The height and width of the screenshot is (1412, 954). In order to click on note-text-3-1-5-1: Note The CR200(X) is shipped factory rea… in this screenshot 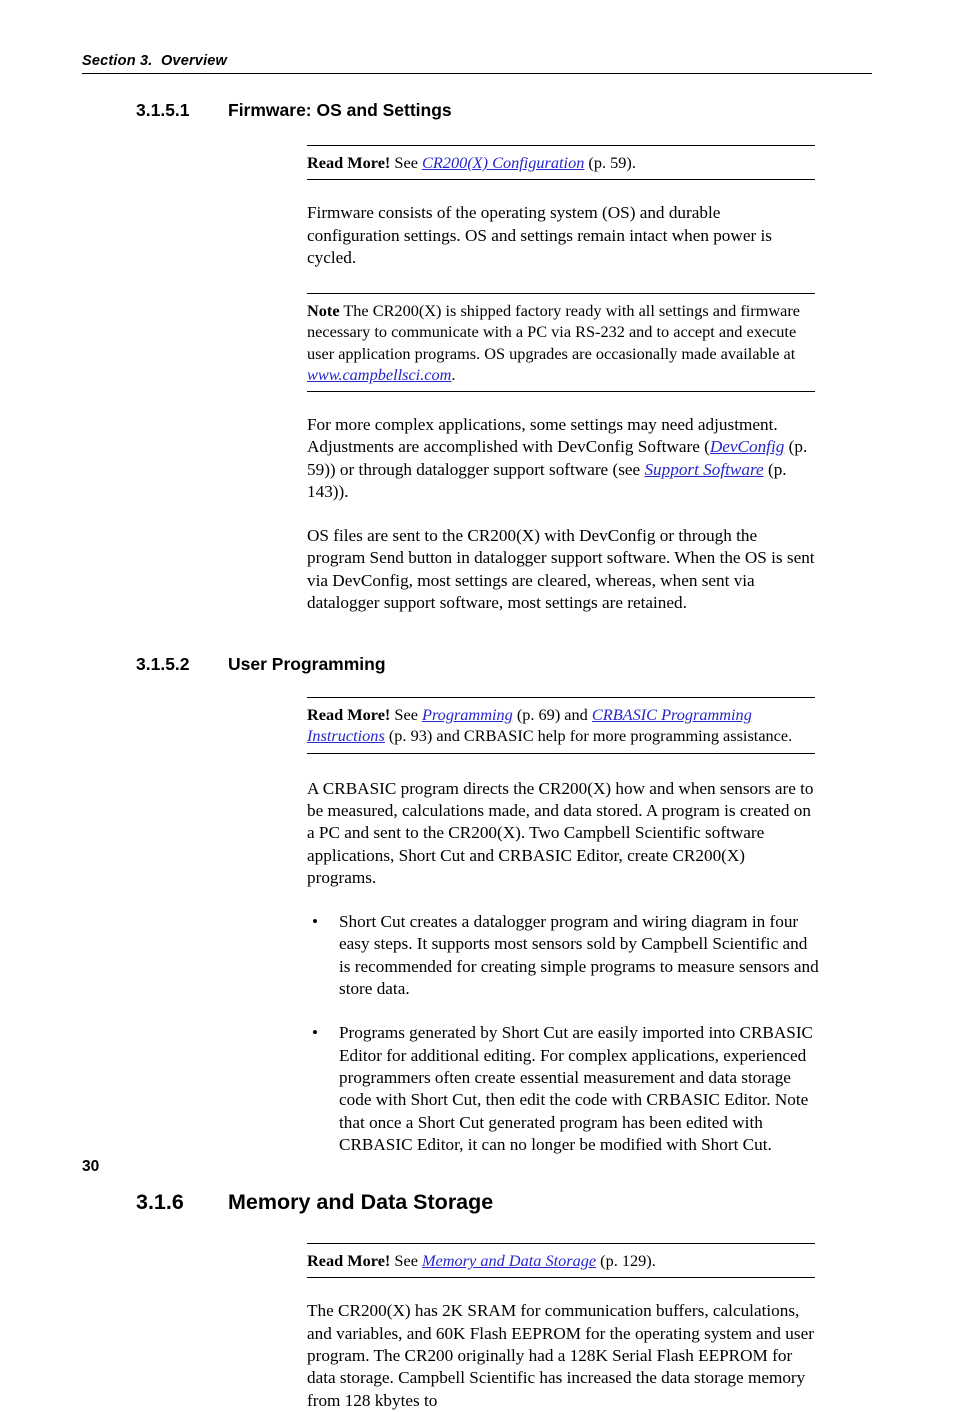, I will do `click(561, 342)`.